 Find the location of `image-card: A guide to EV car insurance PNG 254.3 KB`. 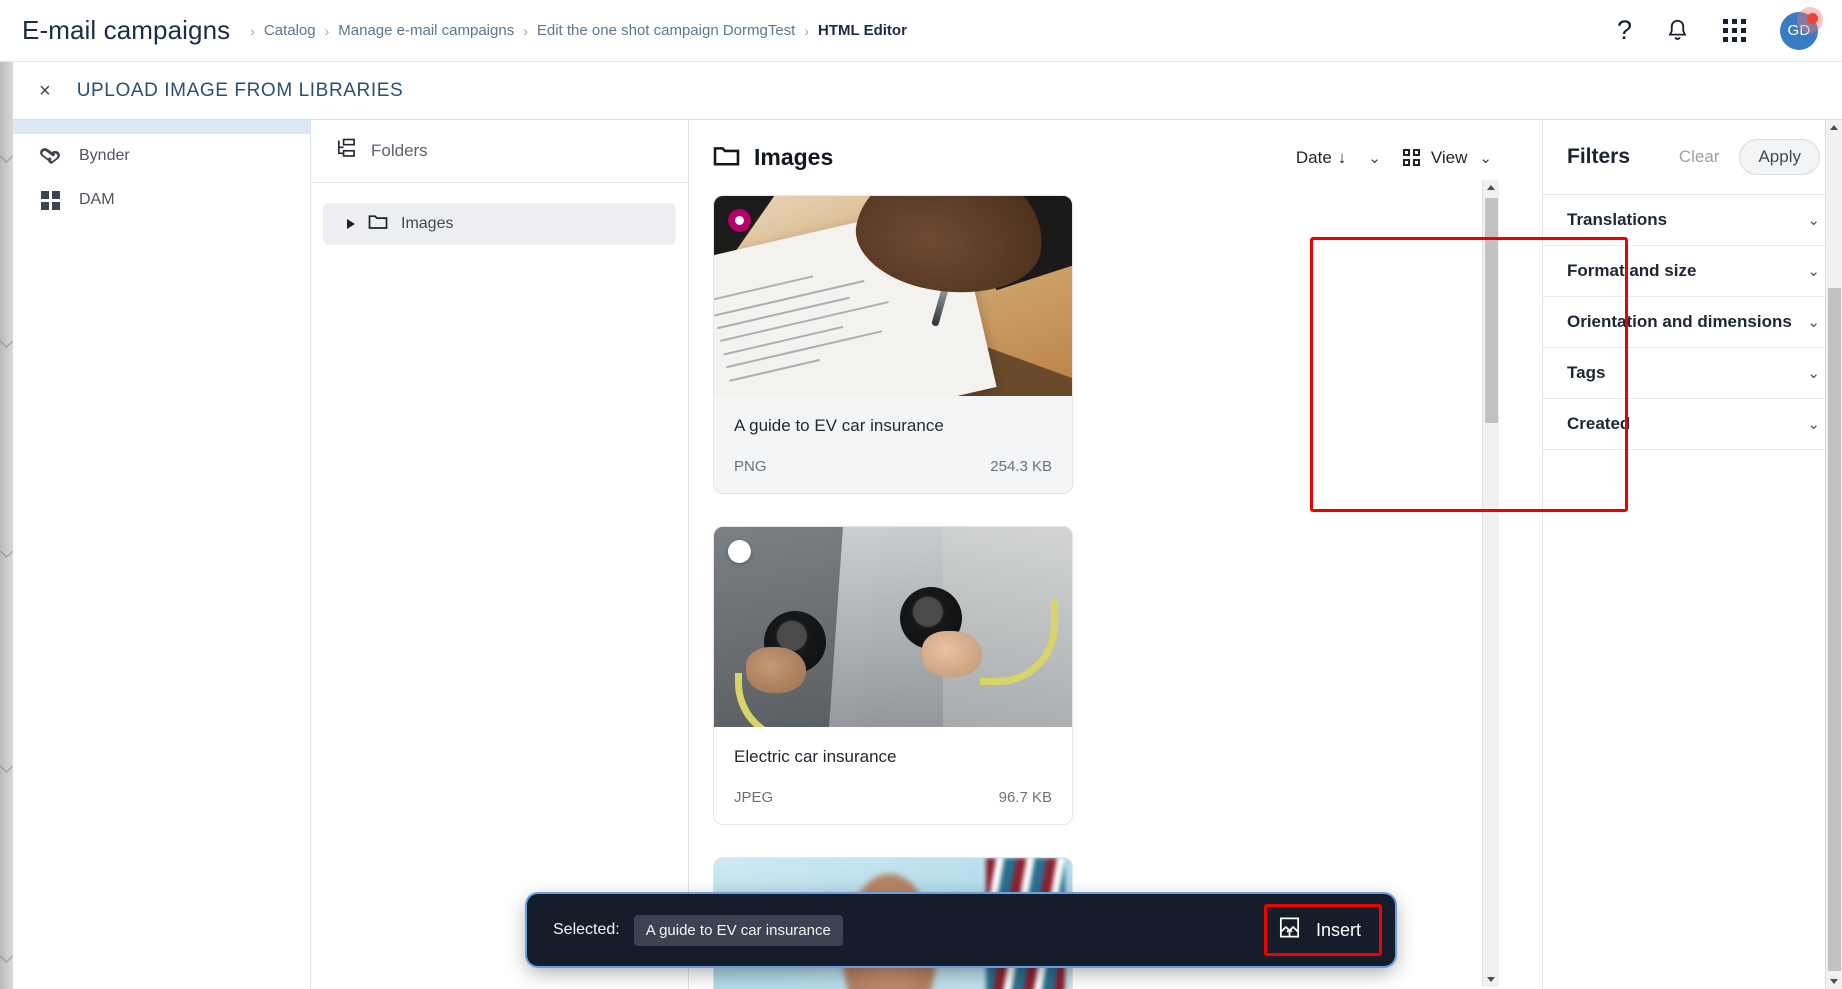

image-card: A guide to EV car insurance PNG 254.3 KB is located at coordinates (893, 344).